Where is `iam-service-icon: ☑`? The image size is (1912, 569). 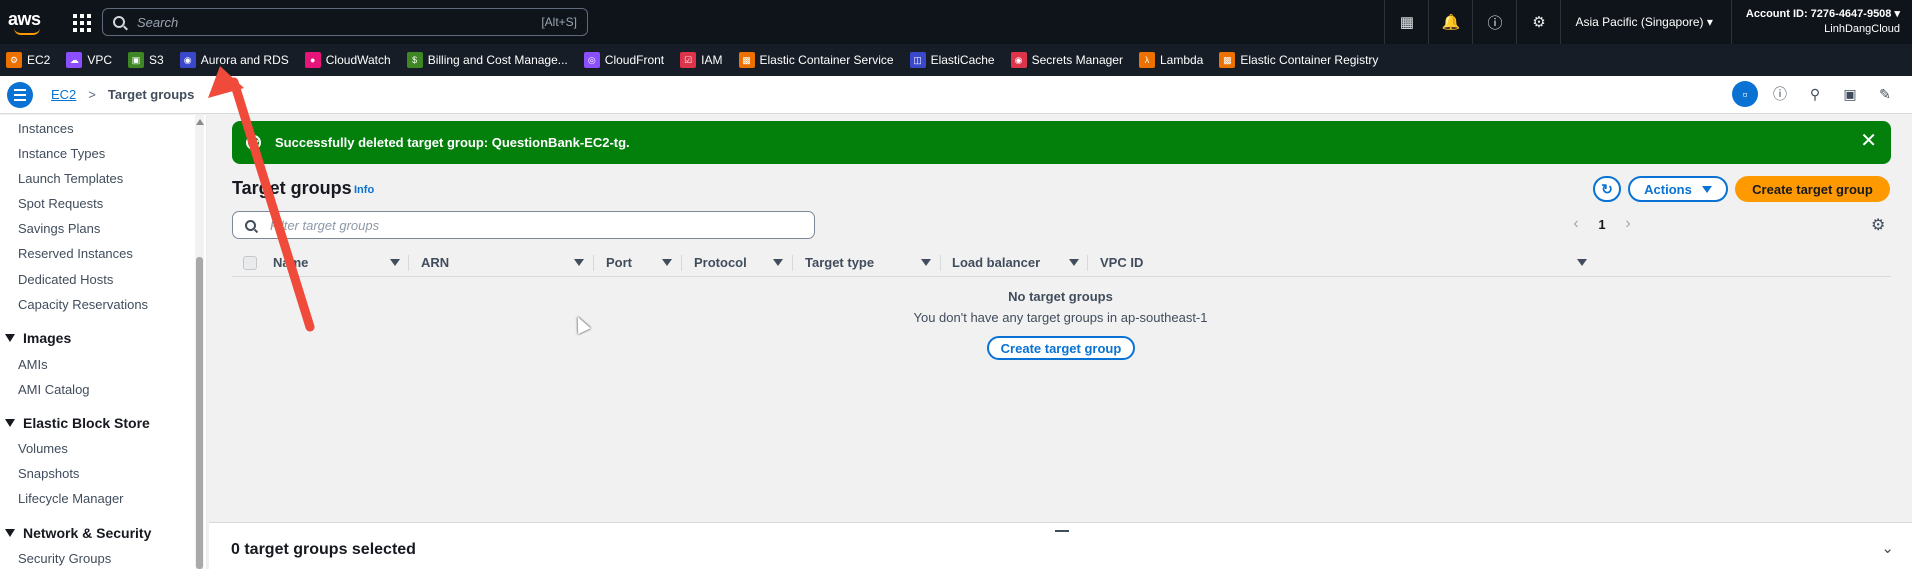
iam-service-icon: ☑ is located at coordinates (688, 60).